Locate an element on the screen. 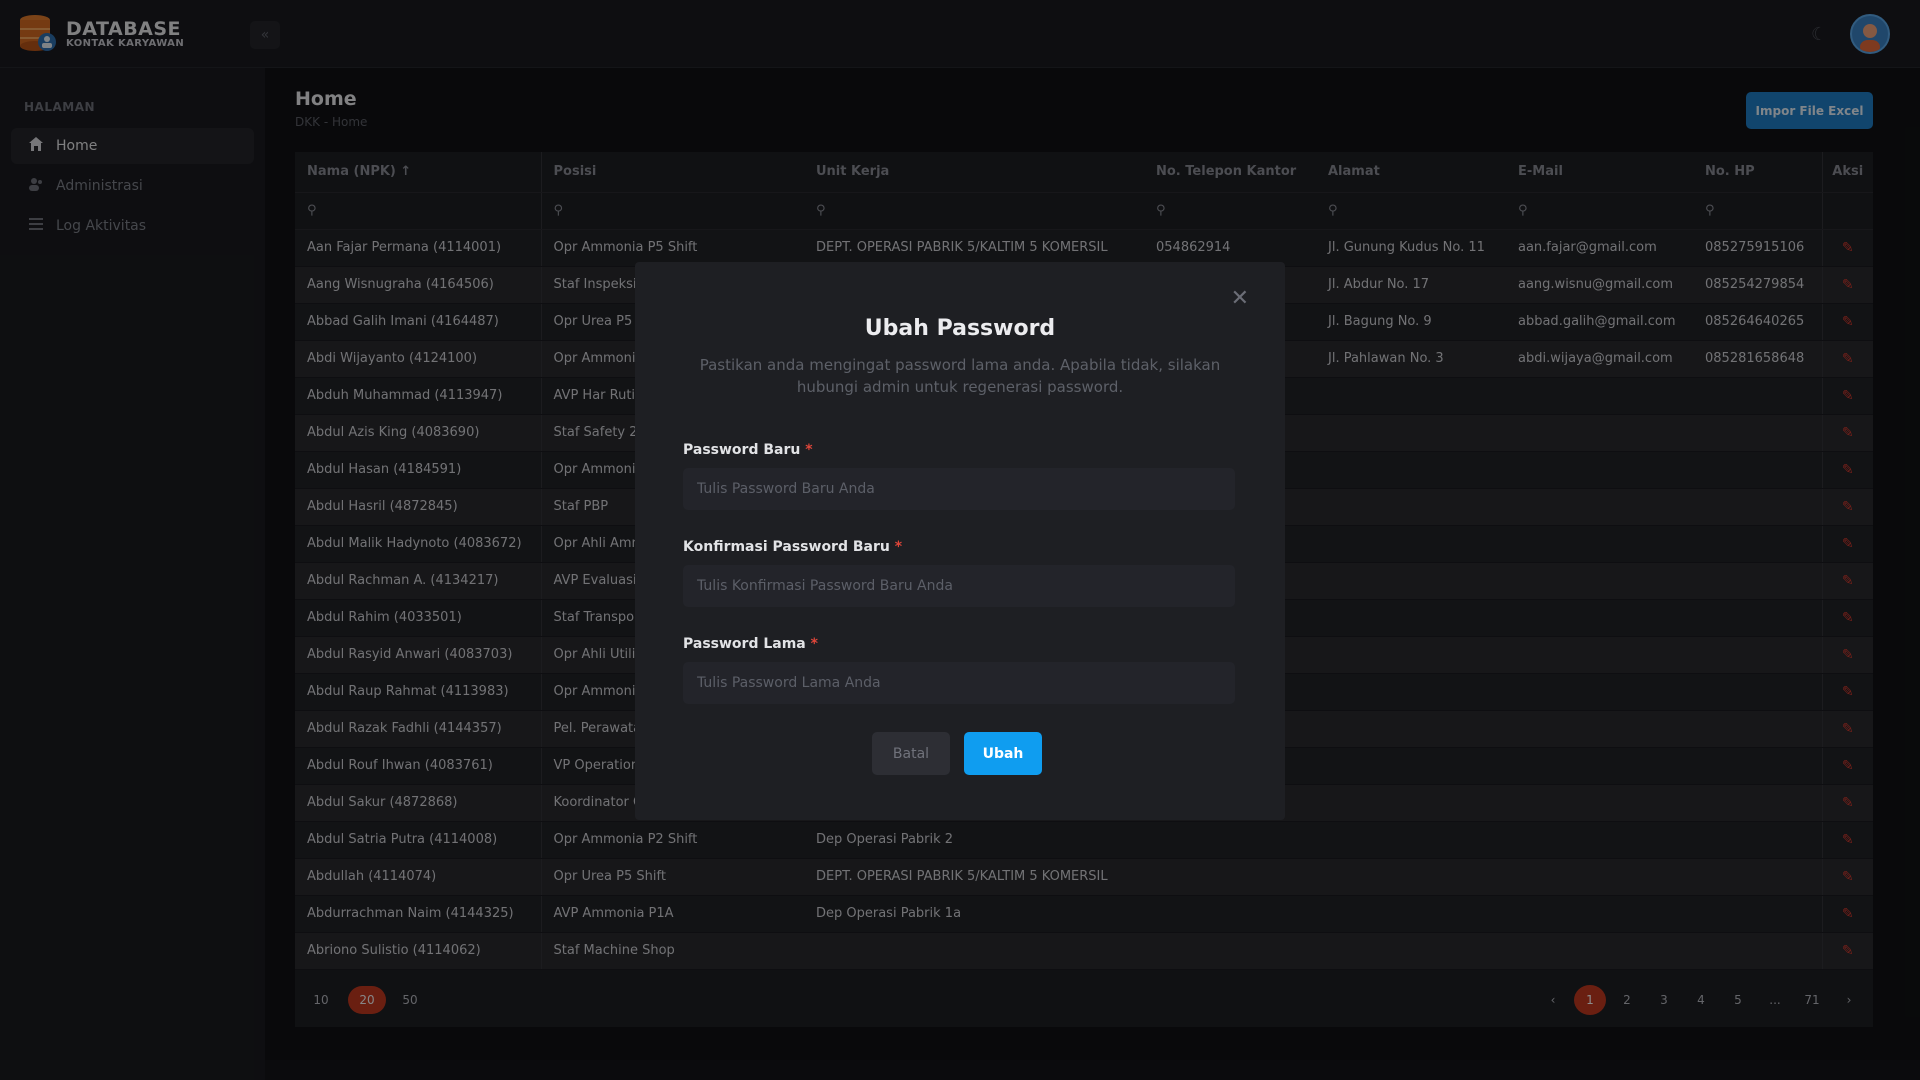  confirm-password-label: Konfirmasi Password Baru * is located at coordinates (793, 547).